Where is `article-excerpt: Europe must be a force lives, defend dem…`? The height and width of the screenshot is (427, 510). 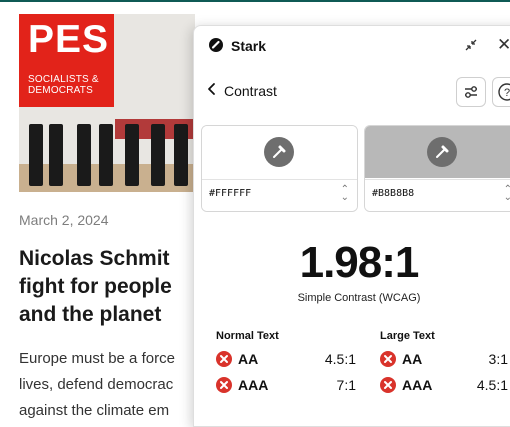 article-excerpt: Europe must be a force lives, defend dem… is located at coordinates (97, 384).